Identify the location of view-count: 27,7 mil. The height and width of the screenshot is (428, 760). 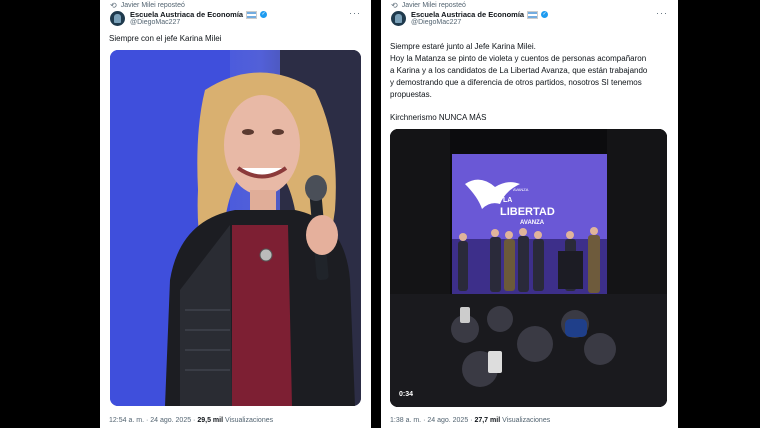
(487, 420).